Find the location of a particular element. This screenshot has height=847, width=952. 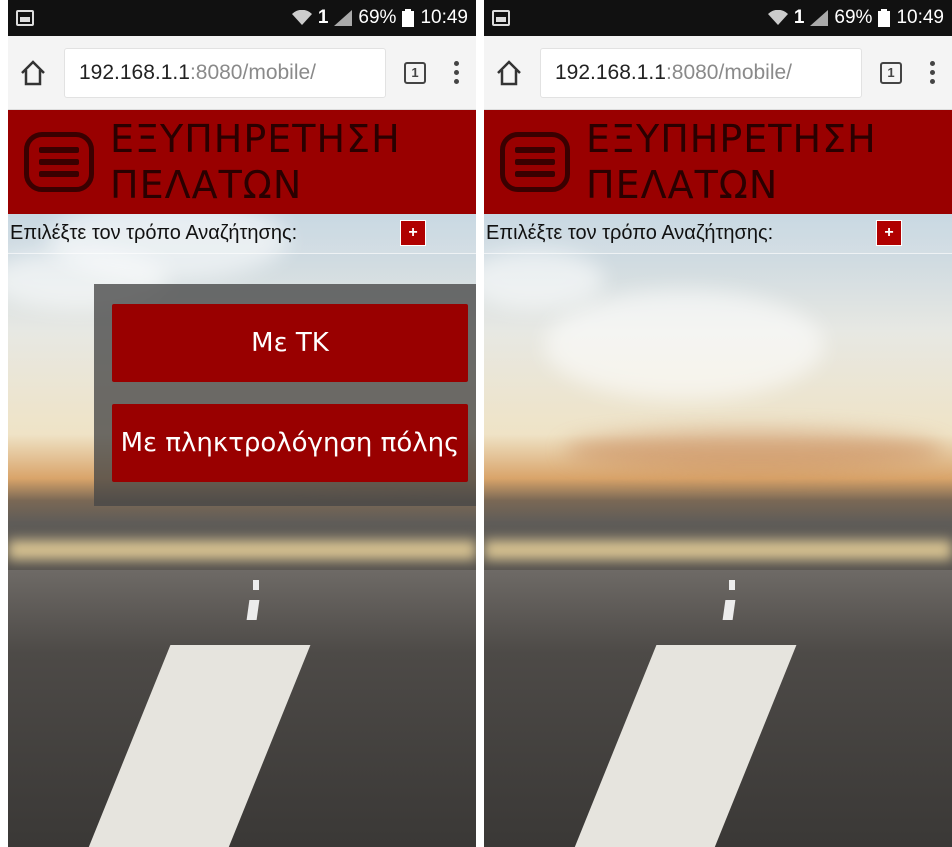

city-input-button: Με πληκτρολόγηση πόλης is located at coordinates (290, 443).